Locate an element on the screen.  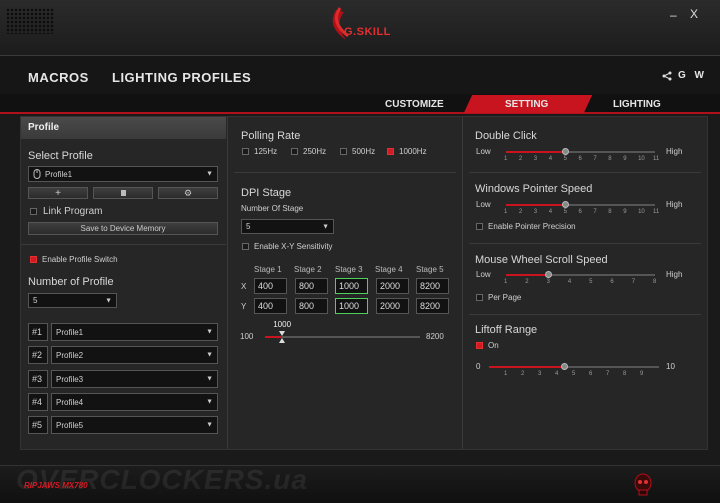
dpi-x-stage1: 400 is located at coordinates (270, 286).